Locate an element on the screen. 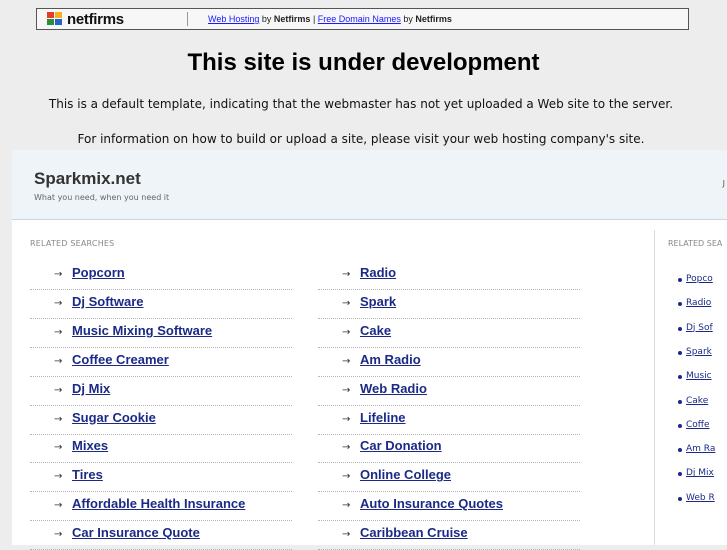  related-search-link: Caribbean Cruise is located at coordinates (414, 532).